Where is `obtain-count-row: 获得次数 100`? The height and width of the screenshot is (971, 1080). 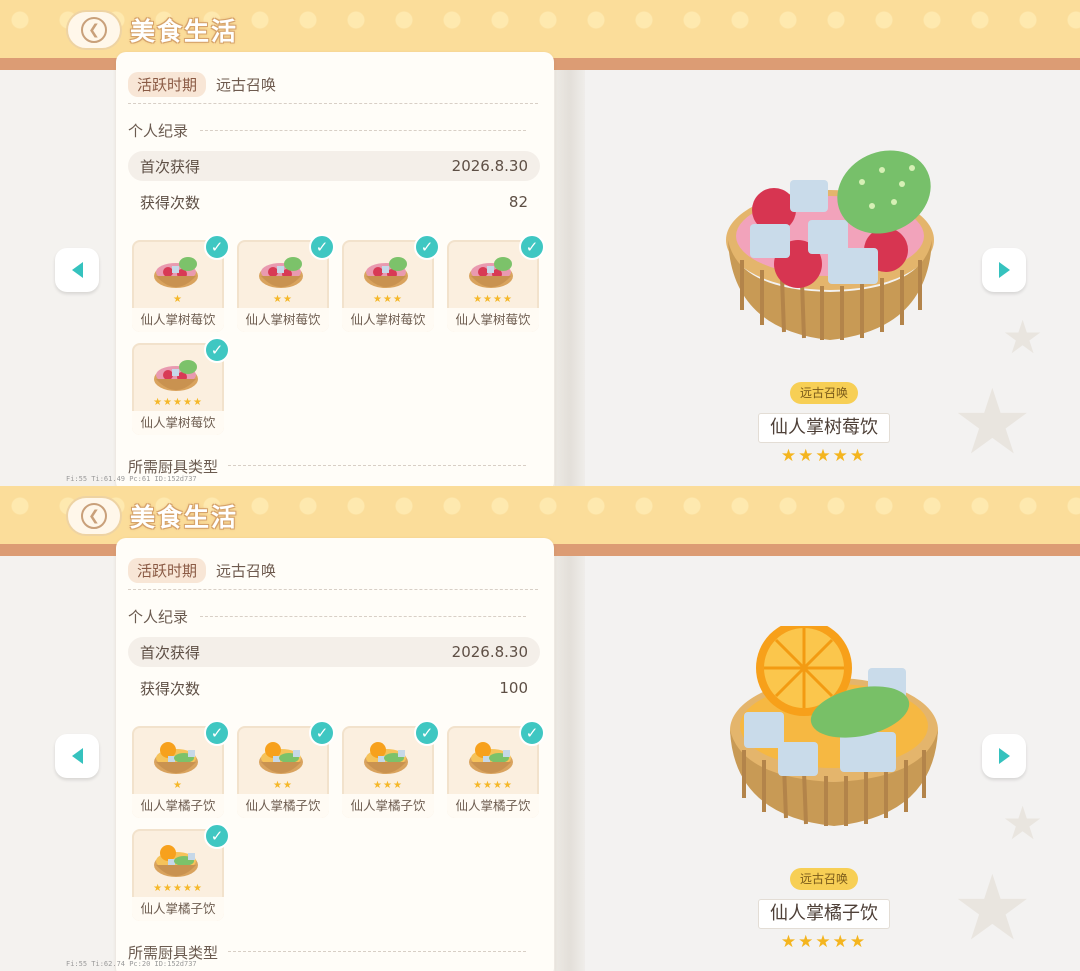
obtain-count-row: 获得次数 100 is located at coordinates (334, 688).